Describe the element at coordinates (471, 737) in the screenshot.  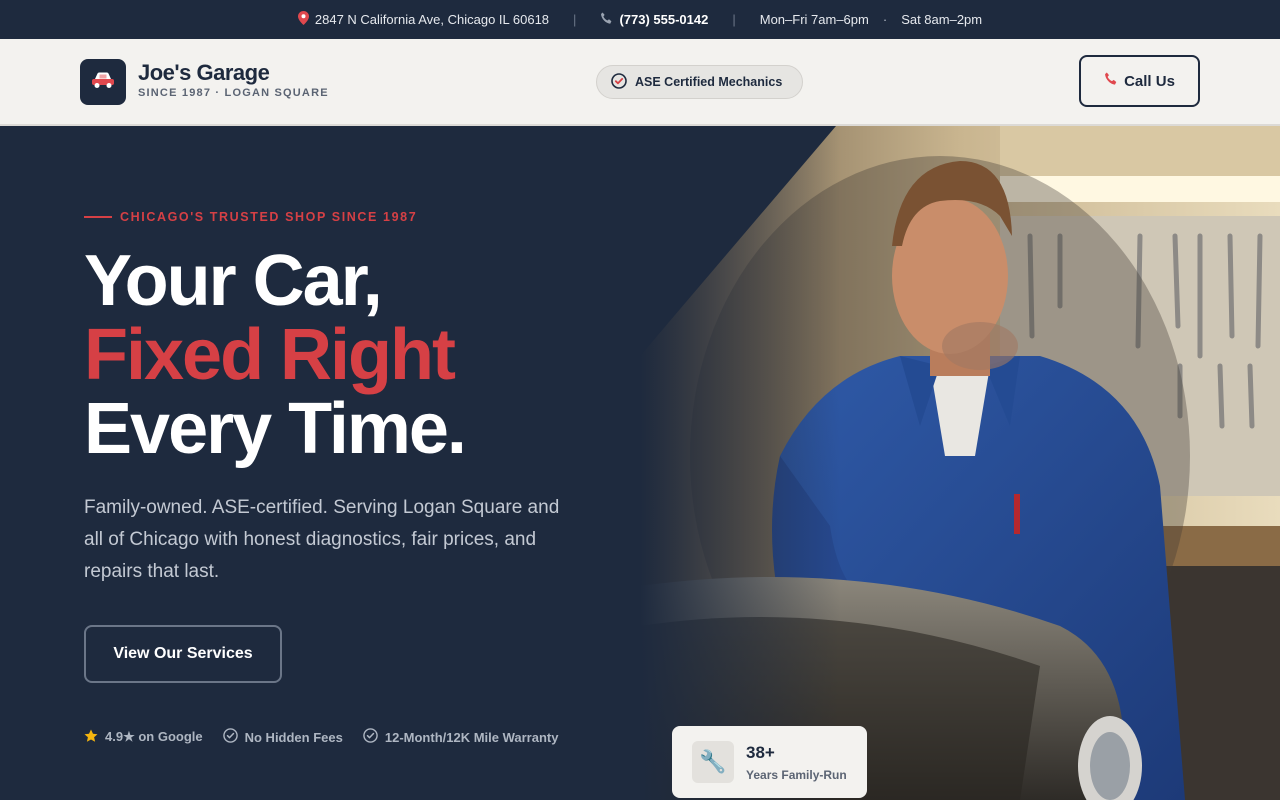
I see `trust-label: 12-Month/12K Mile Warranty` at that location.